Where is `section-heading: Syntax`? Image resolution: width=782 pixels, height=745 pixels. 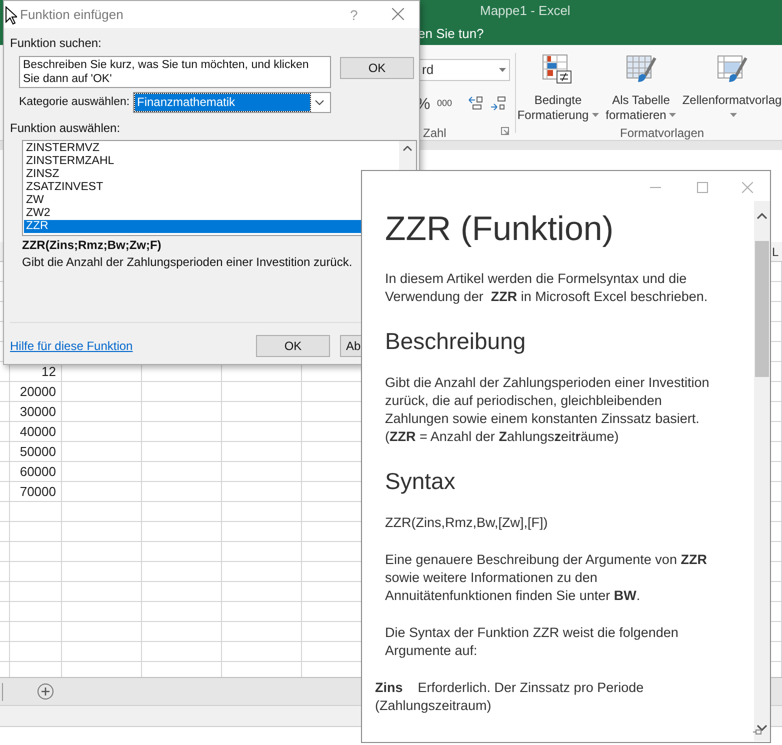 section-heading: Syntax is located at coordinates (420, 481).